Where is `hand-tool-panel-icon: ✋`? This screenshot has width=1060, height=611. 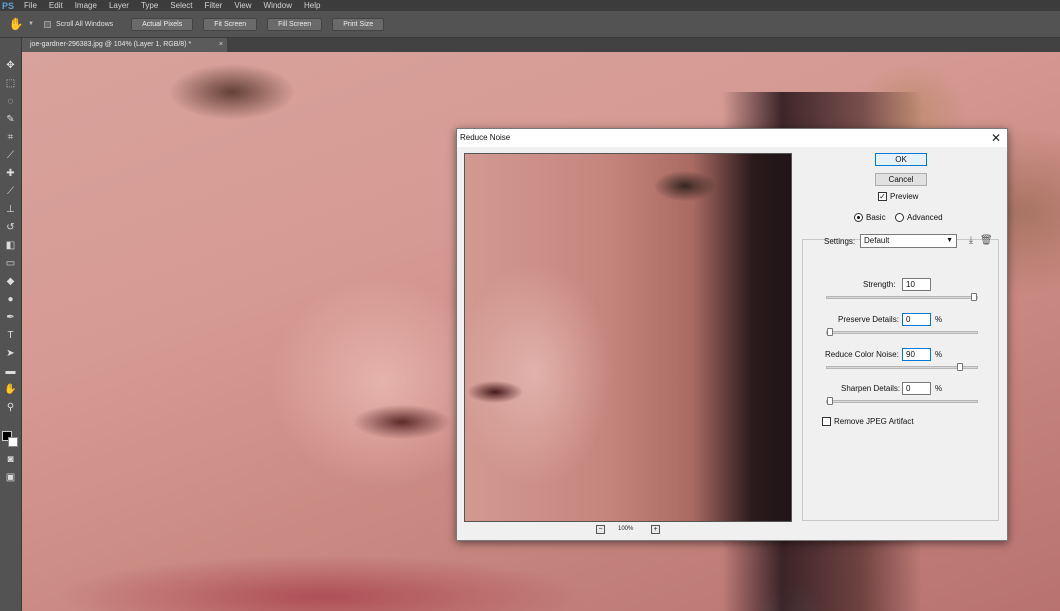
hand-tool-panel-icon: ✋ is located at coordinates (10, 389).